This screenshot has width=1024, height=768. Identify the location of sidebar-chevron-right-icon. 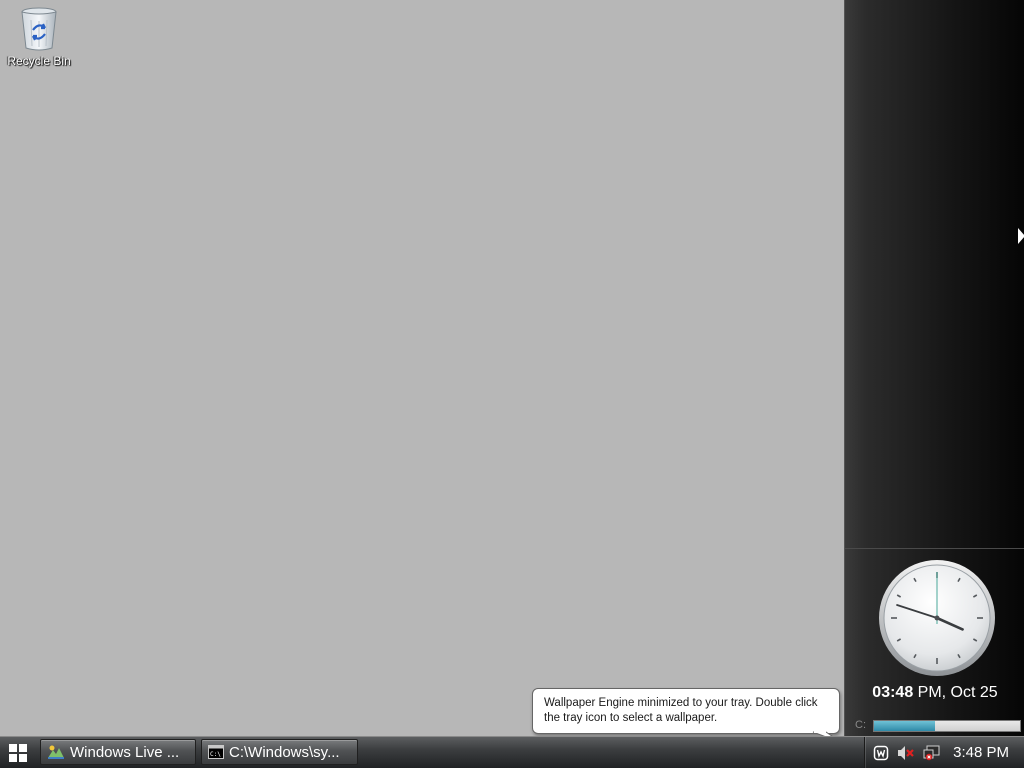
(1021, 236).